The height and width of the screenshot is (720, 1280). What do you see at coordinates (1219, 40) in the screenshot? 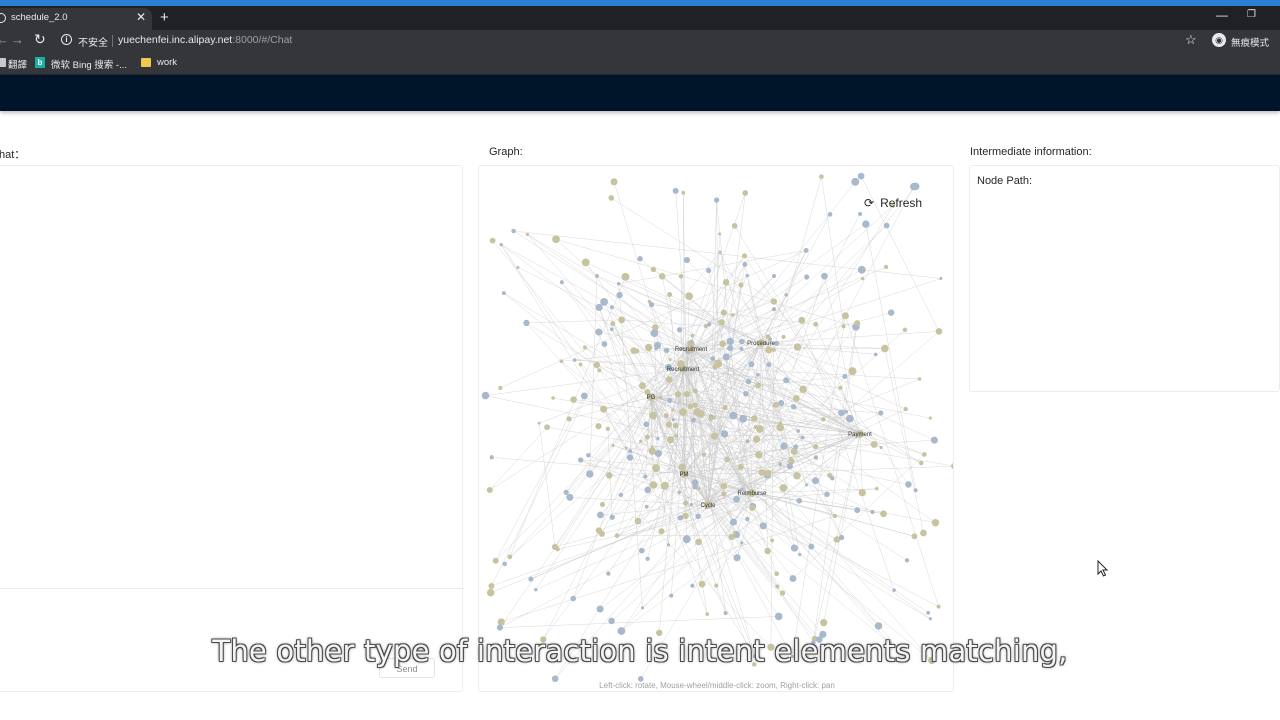
I see `incognito-icon: ◉` at bounding box center [1219, 40].